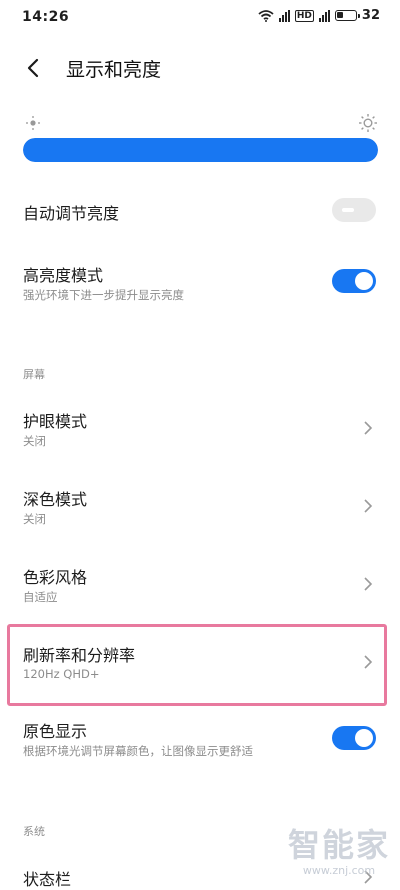  I want to click on status-icons: HD 32, so click(319, 15).